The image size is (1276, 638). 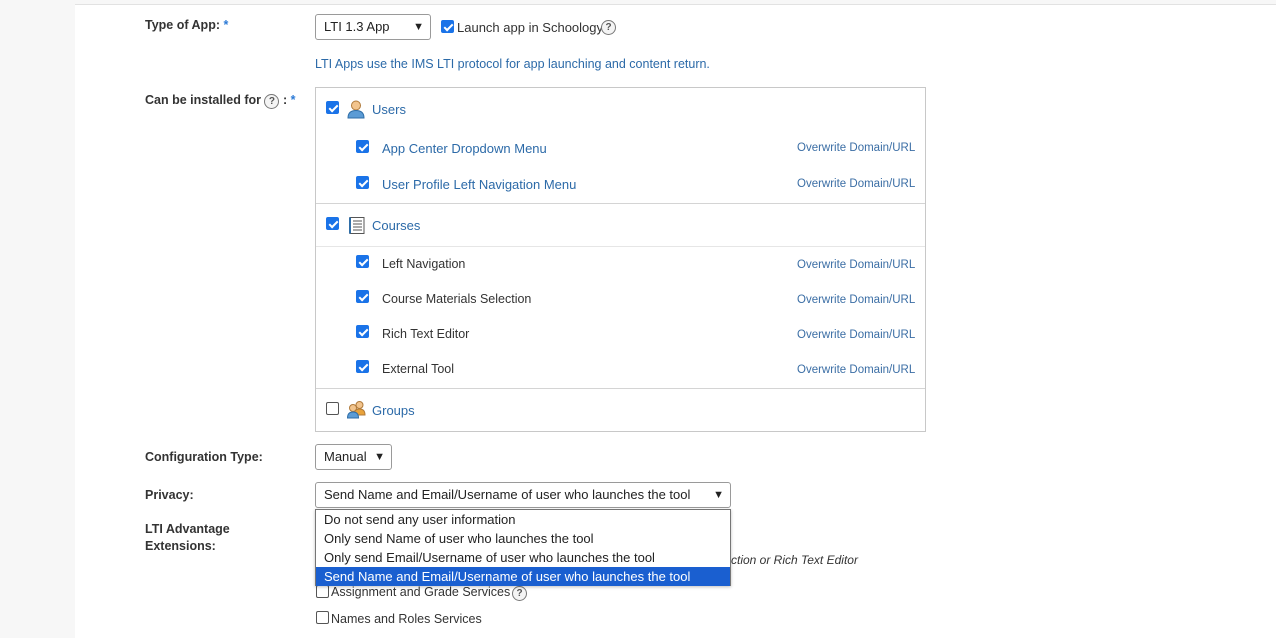 I want to click on privacy-label: Privacy:, so click(x=169, y=495).